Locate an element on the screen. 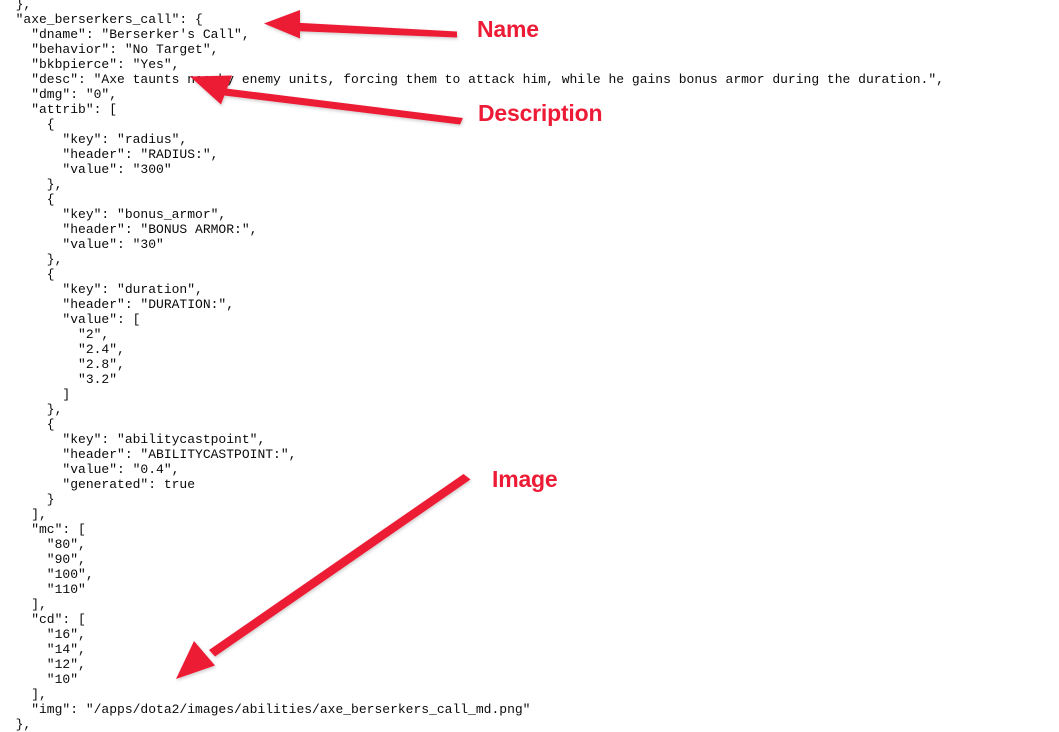 This screenshot has width=1059, height=732. code-line: } is located at coordinates (27, 499).